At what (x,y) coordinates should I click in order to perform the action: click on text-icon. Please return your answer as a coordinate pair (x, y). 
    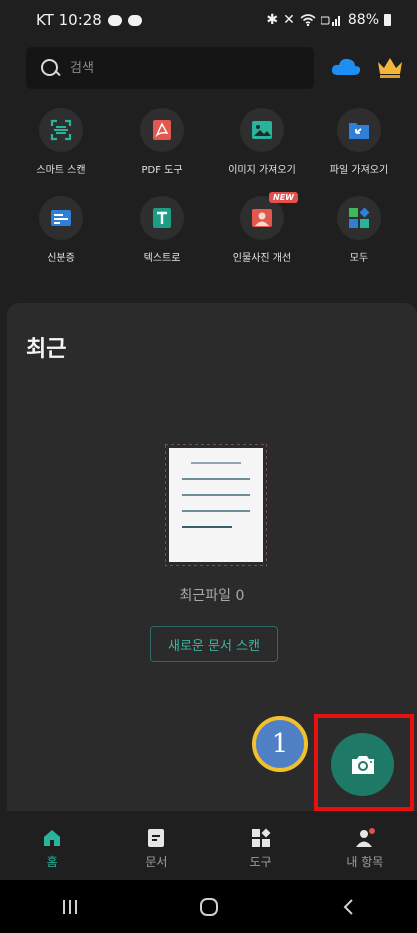
    Looking at the image, I should click on (162, 218).